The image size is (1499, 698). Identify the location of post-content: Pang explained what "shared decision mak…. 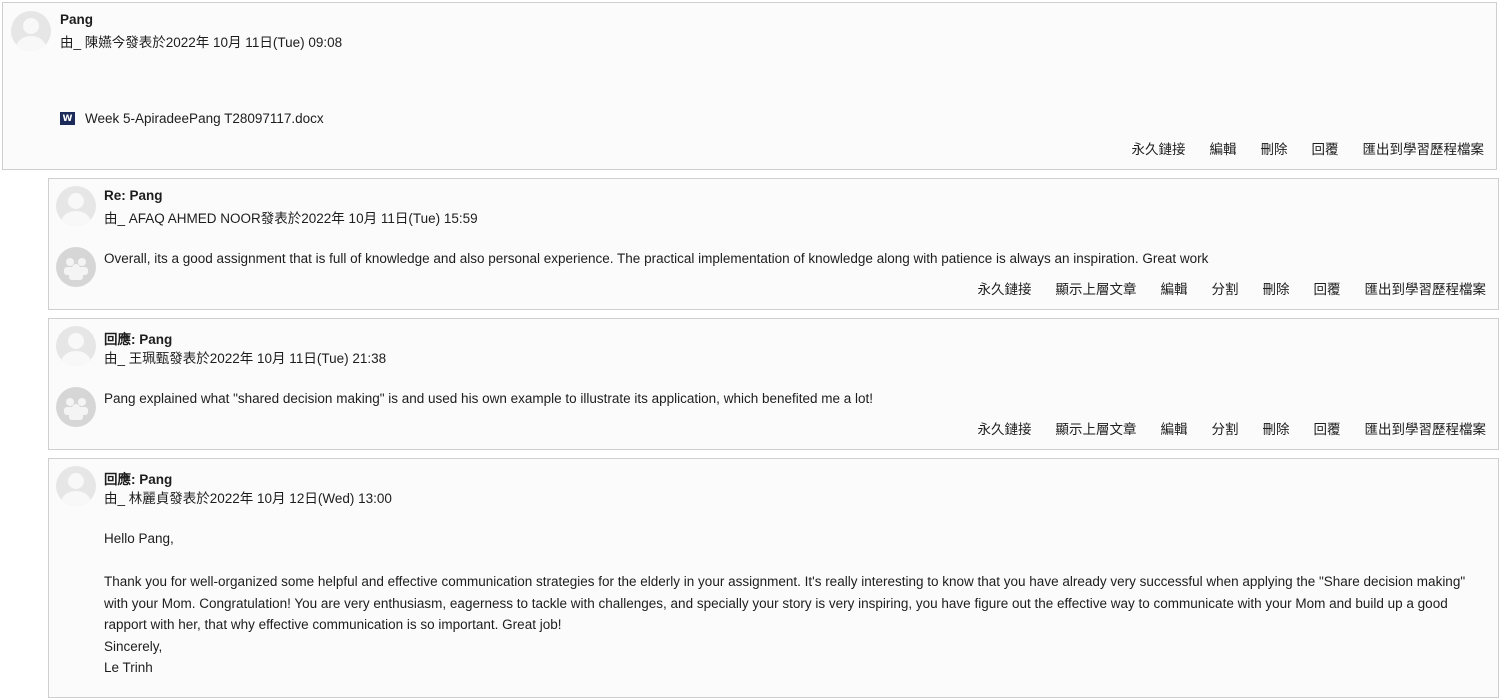
(489, 398).